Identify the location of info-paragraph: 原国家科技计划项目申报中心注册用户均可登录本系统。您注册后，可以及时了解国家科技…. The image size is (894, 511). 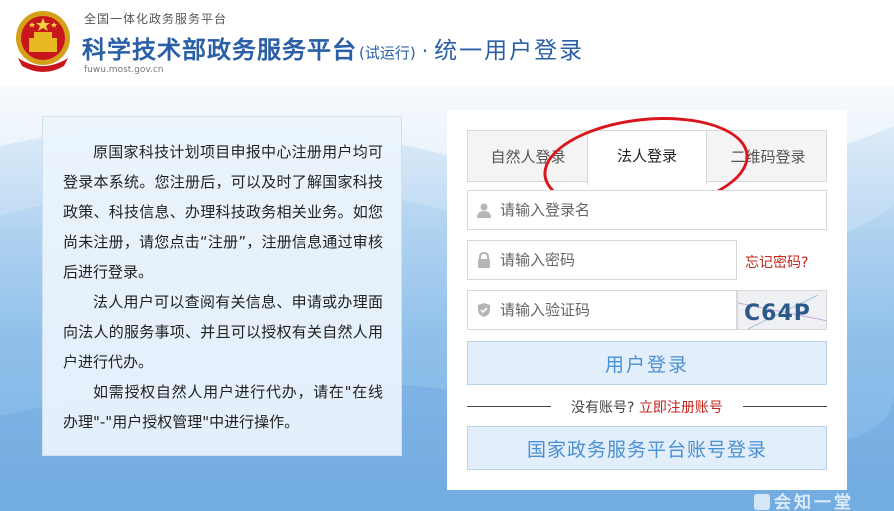
(223, 212).